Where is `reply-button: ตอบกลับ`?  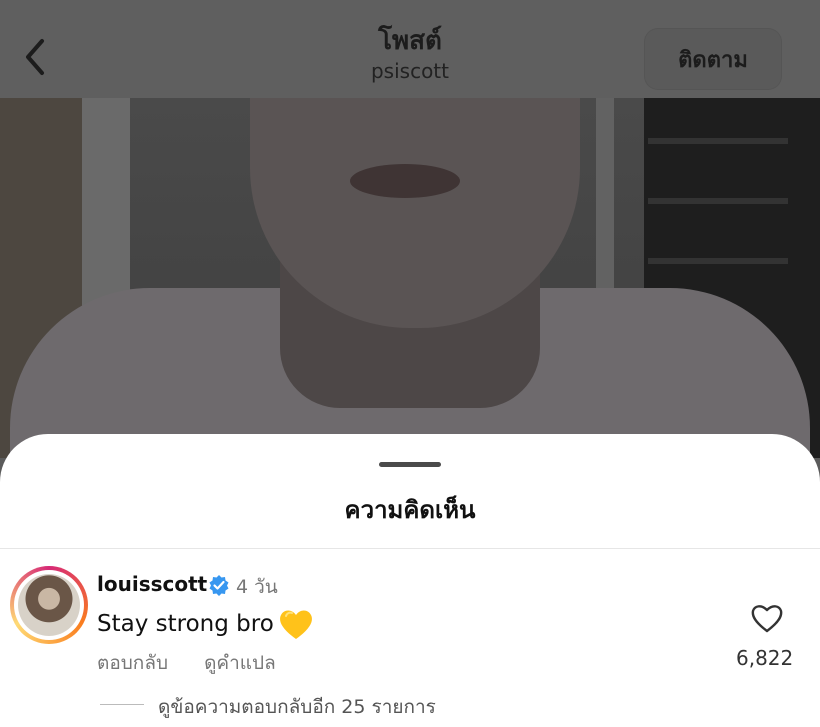
reply-button: ตอบกลับ is located at coordinates (132, 663).